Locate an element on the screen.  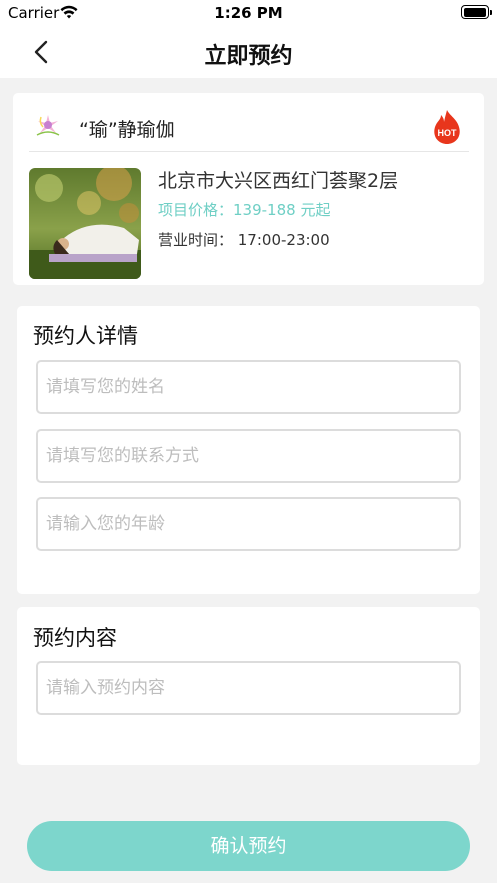
contact-input is located at coordinates (248, 456).